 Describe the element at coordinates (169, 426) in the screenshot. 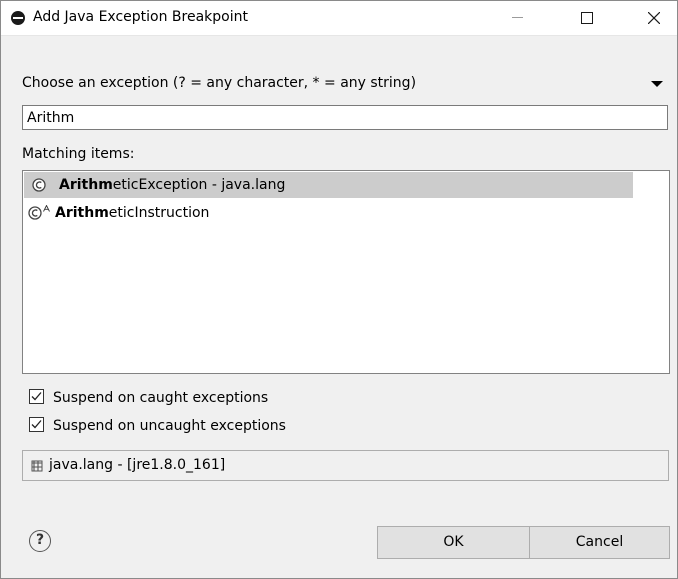

I see `suspend-uncaught-label: Suspend on uncaught exceptions` at that location.